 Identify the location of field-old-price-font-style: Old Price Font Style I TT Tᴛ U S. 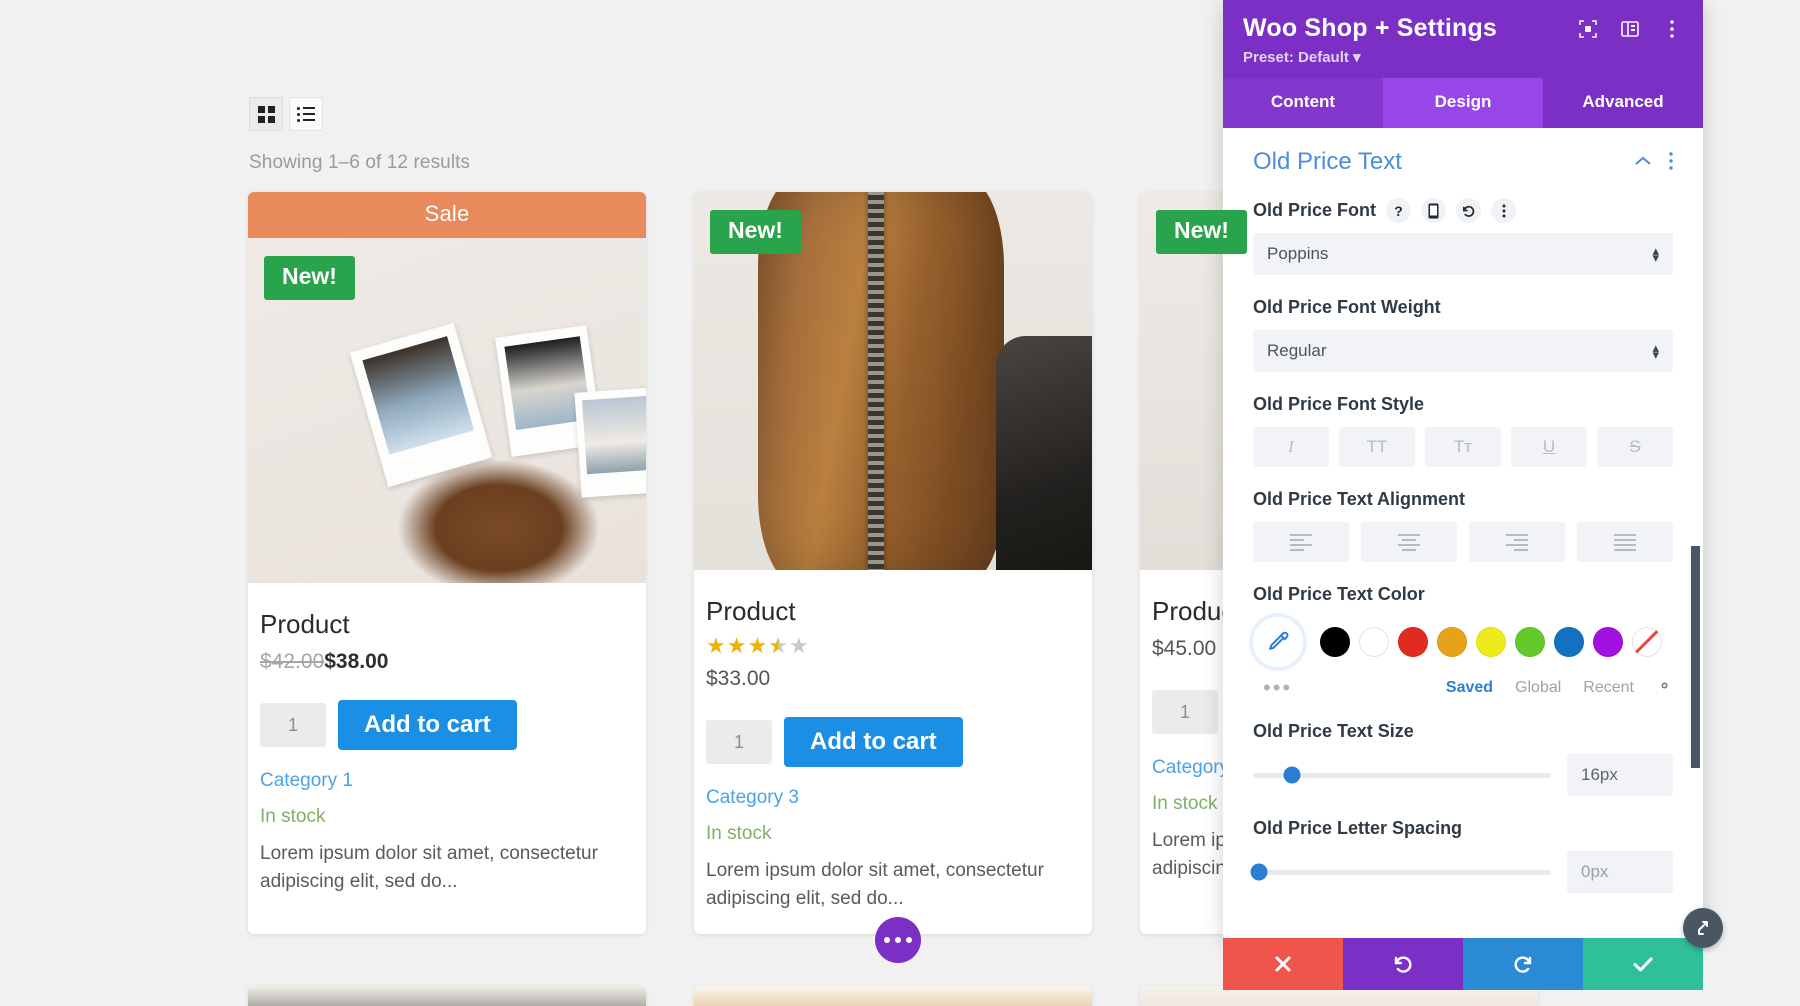
(1463, 430).